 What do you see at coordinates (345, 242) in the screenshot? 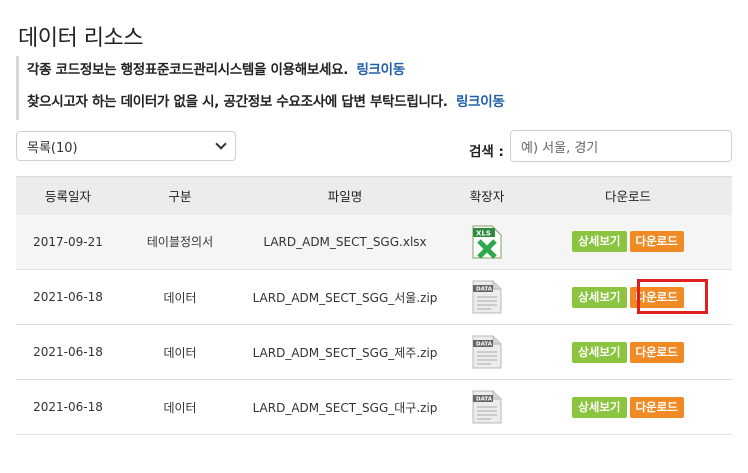
I see `cell-filename: LARD_ADM_SECT_SGG.xlsx` at bounding box center [345, 242].